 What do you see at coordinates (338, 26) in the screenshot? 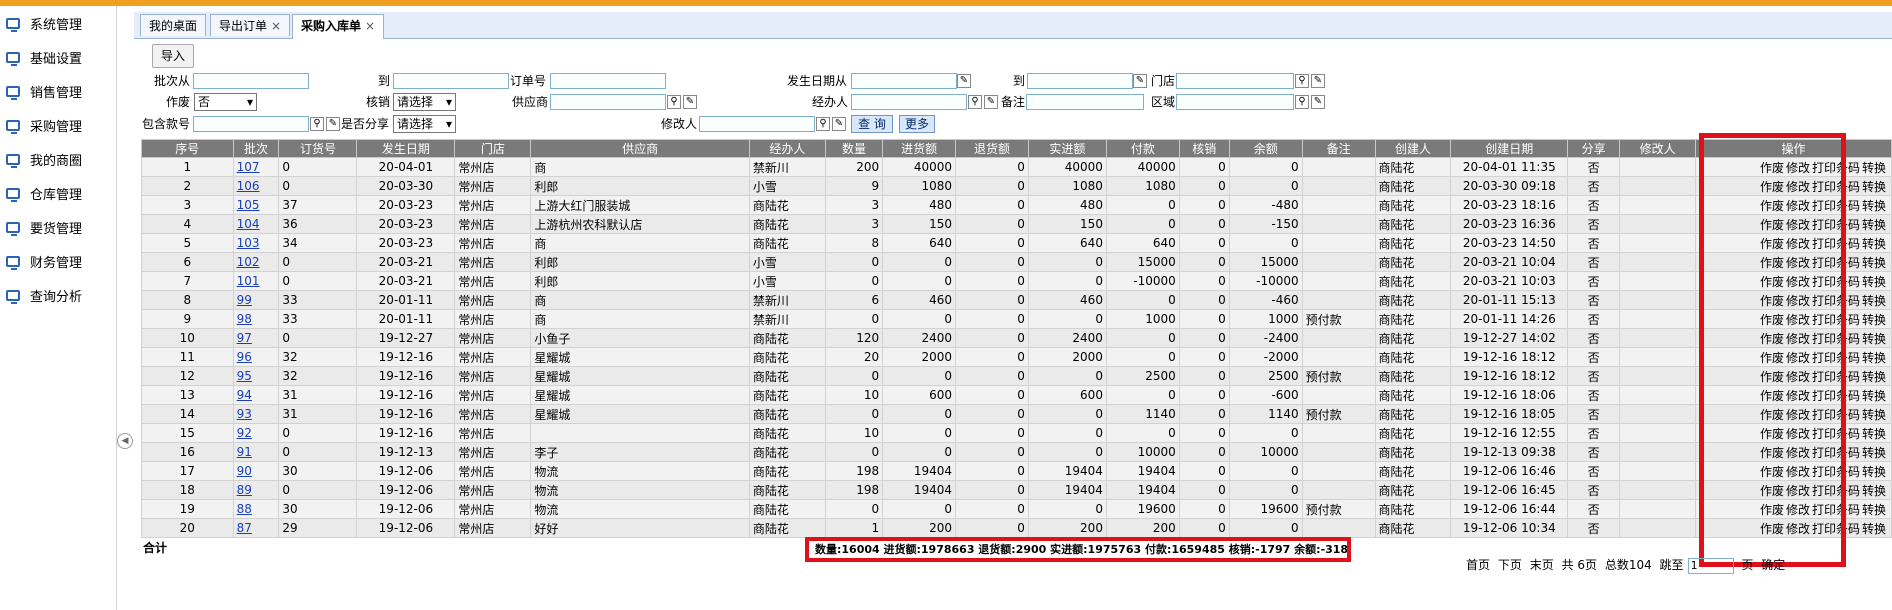
I see `tab-purchase-receipt: 采购入库单 ×` at bounding box center [338, 26].